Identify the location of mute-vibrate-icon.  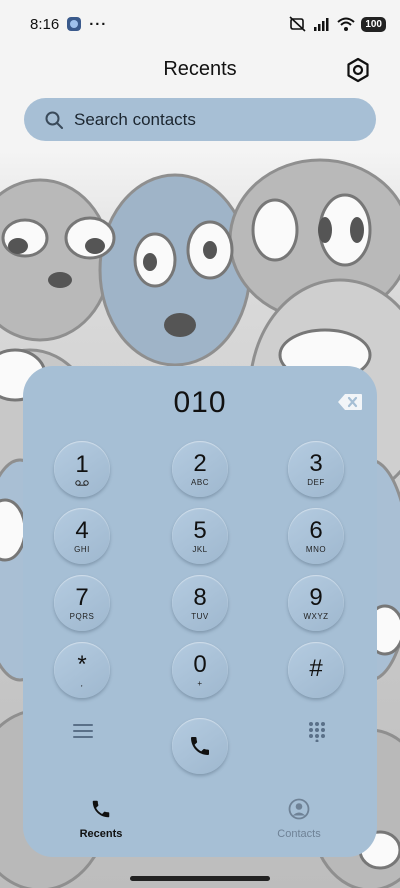
(297, 24).